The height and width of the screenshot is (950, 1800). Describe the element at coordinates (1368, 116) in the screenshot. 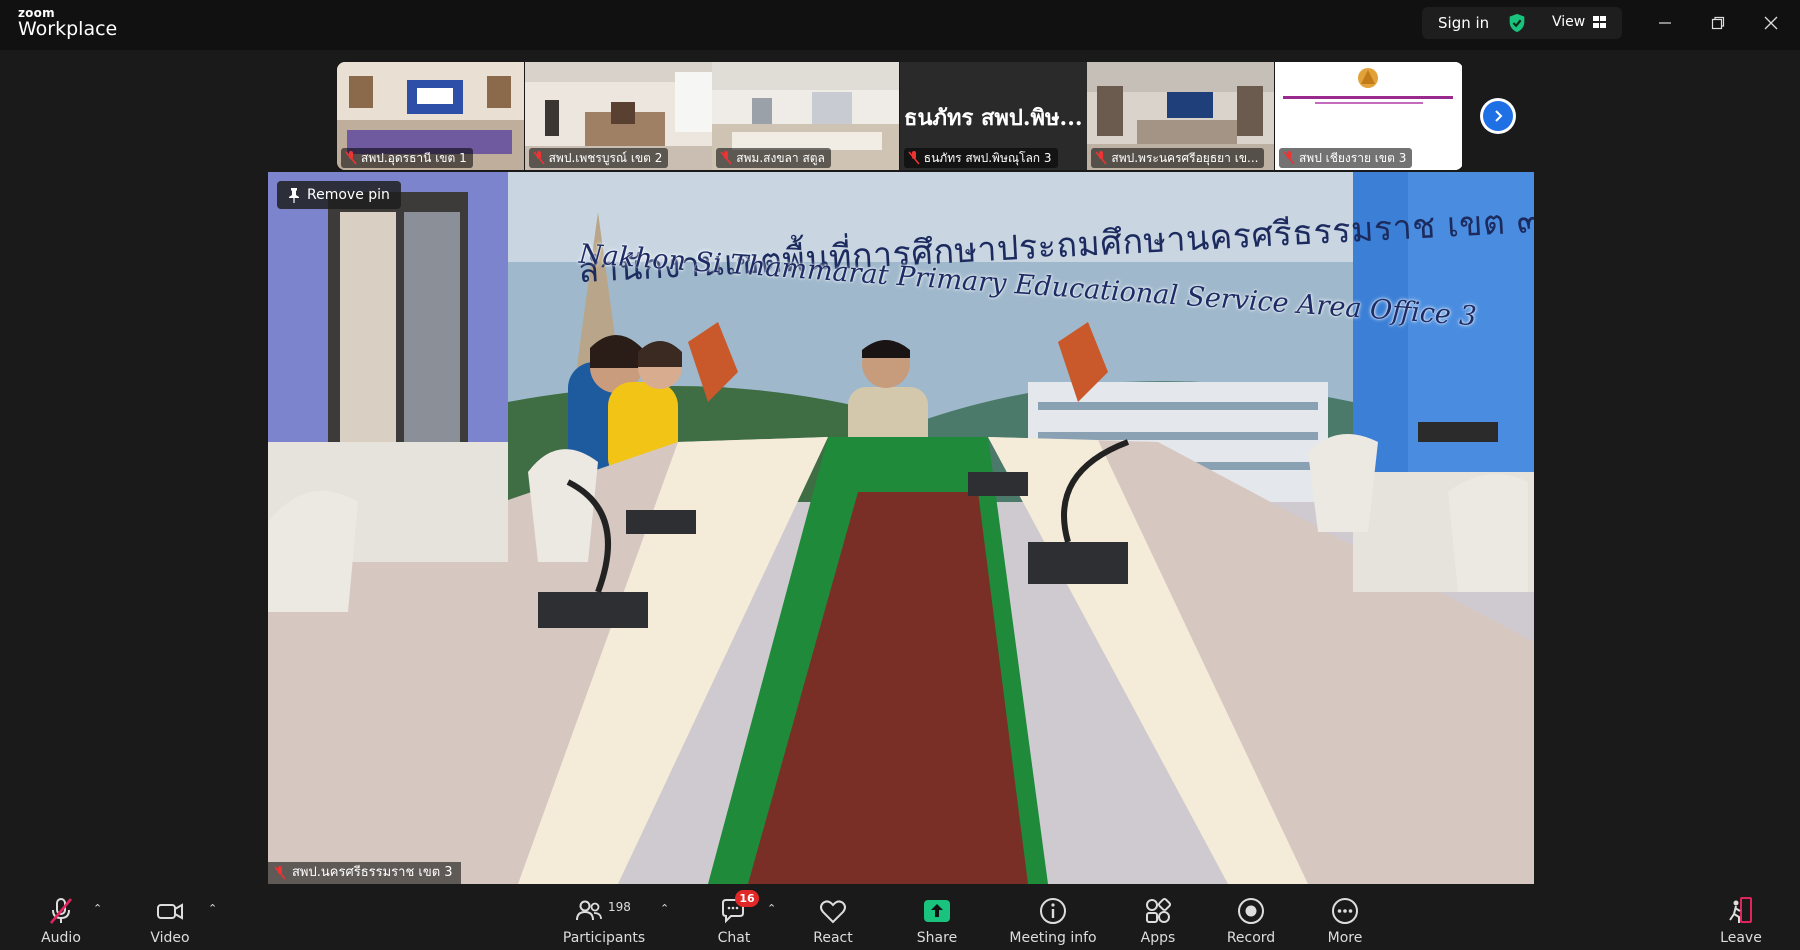

I see `participant-thumbnail: สพป เชียงราย เขต 3` at that location.